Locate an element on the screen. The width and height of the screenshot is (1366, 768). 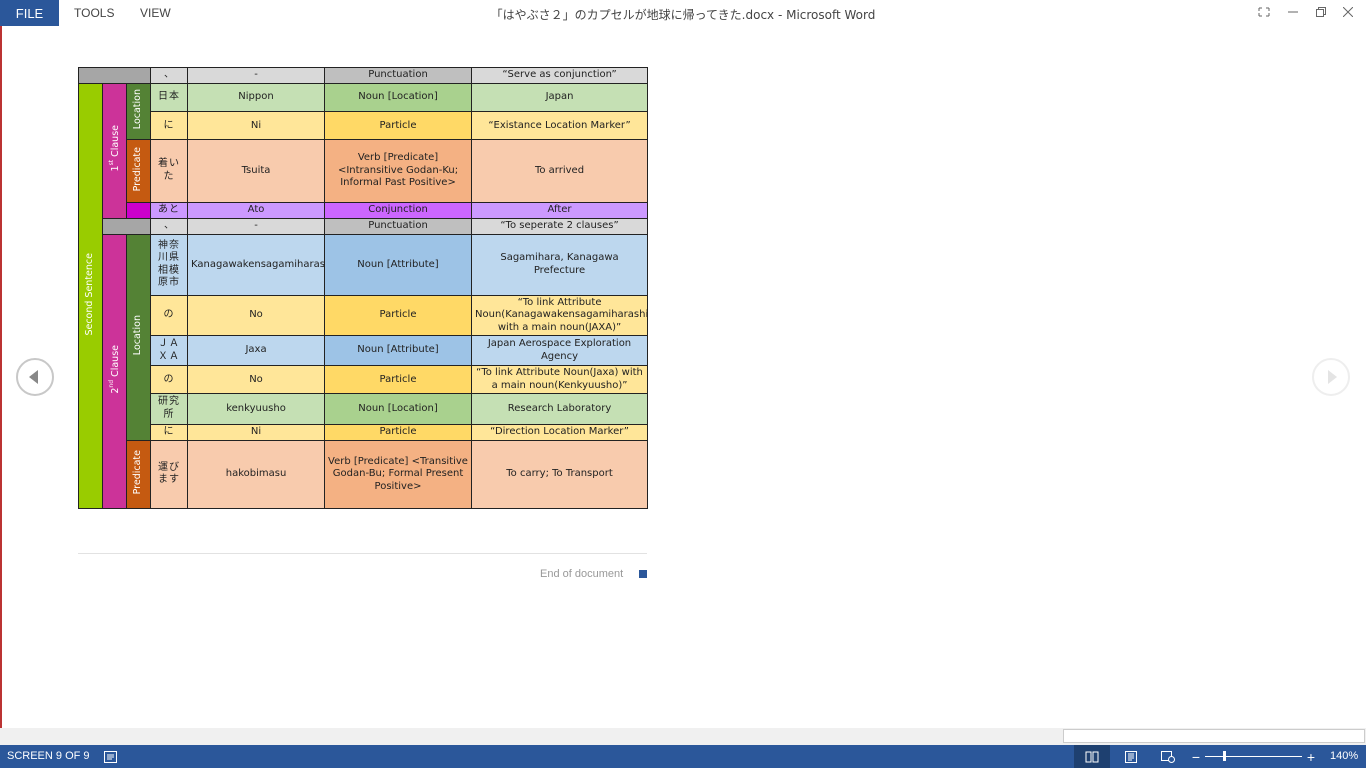
screen-indicator: SCREEN 9 OF 9 is located at coordinates (48, 756).